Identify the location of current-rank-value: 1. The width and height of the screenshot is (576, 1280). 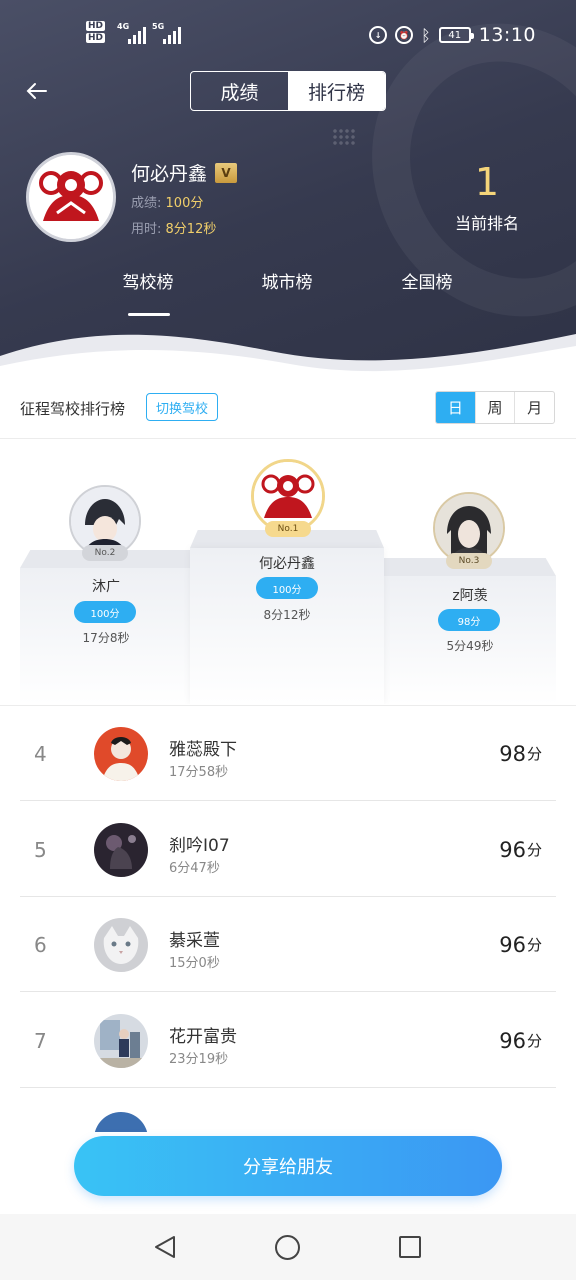
(487, 182).